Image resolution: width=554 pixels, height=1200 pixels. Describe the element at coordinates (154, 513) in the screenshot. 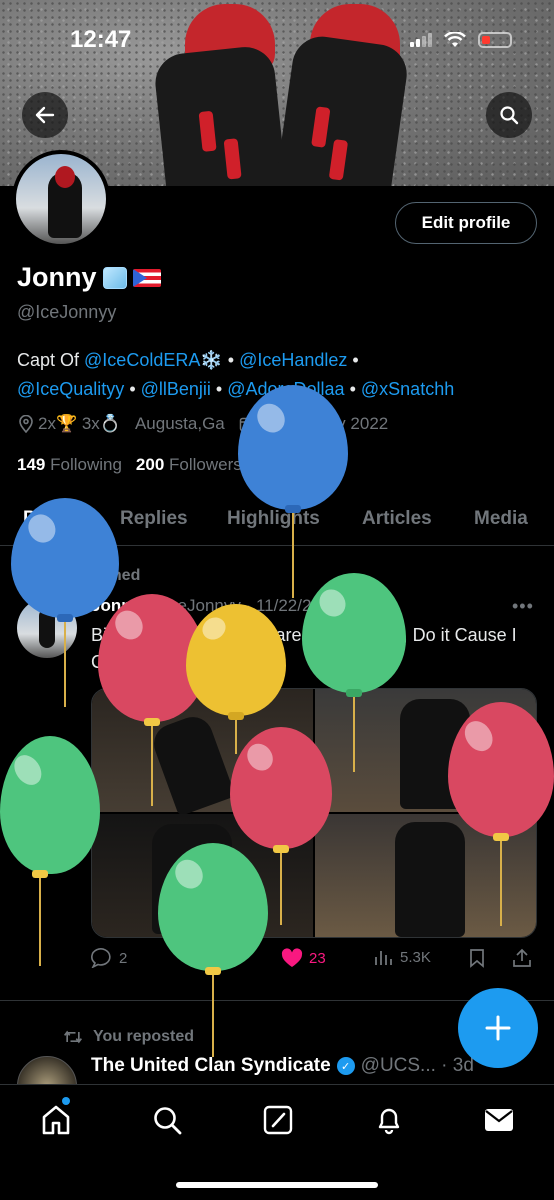

I see `tab-replies: Replies` at that location.